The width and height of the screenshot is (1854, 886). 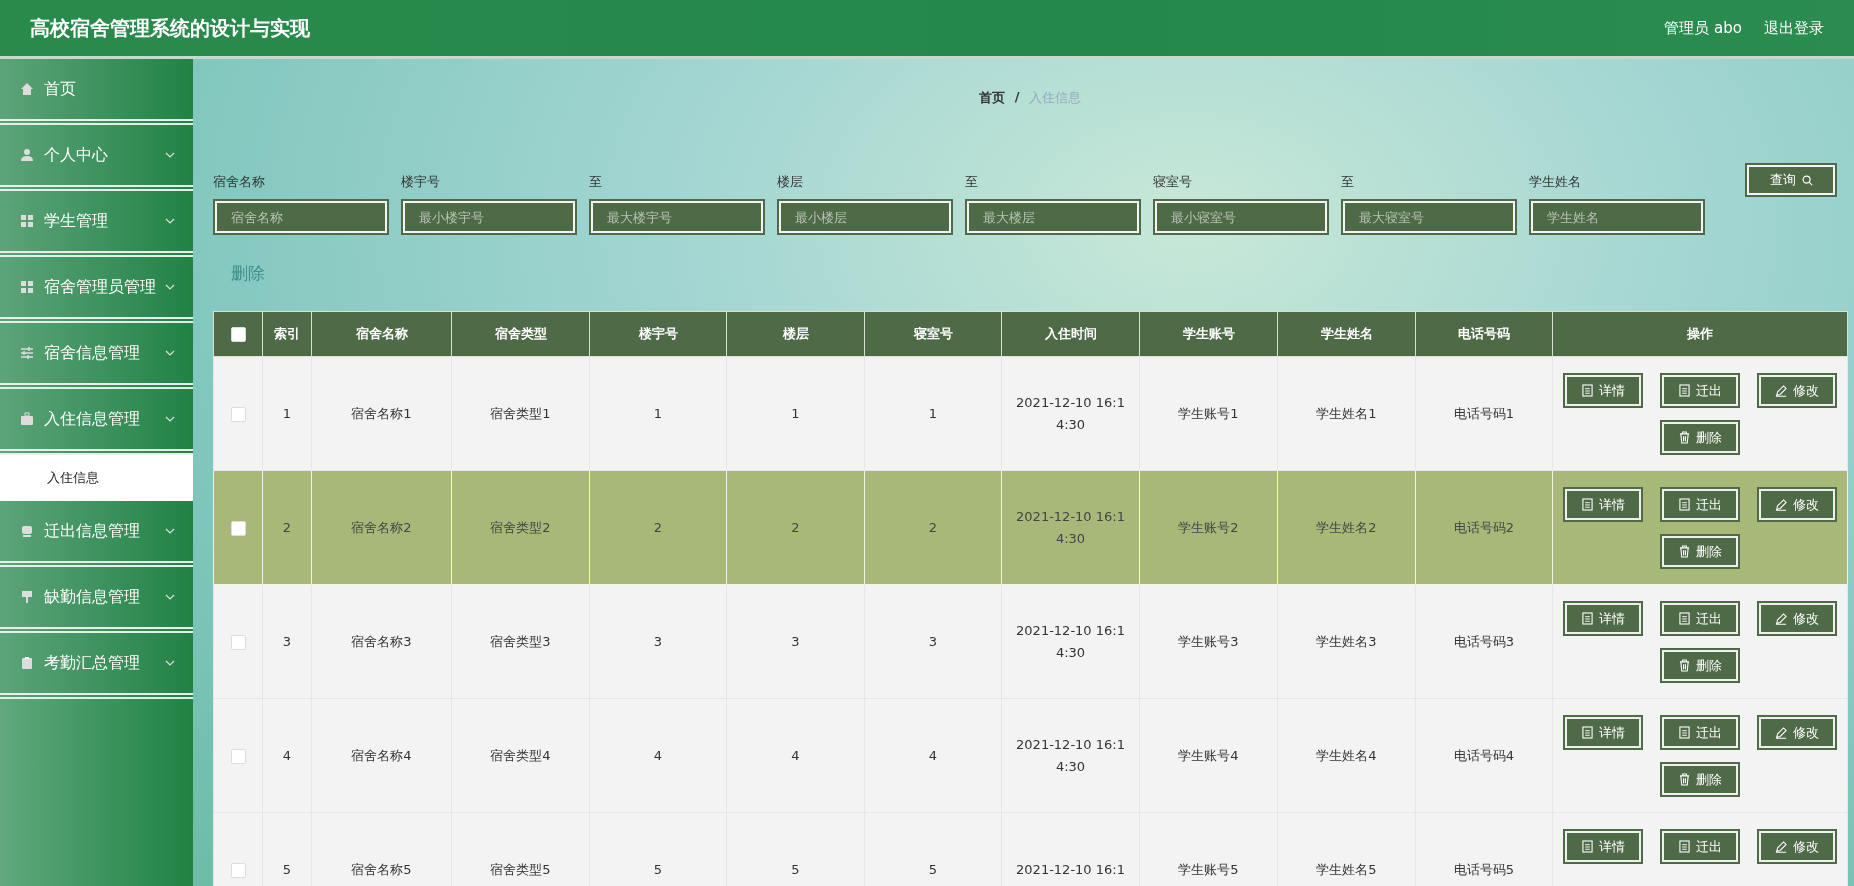 I want to click on column-header: 学生姓名, so click(x=1346, y=334).